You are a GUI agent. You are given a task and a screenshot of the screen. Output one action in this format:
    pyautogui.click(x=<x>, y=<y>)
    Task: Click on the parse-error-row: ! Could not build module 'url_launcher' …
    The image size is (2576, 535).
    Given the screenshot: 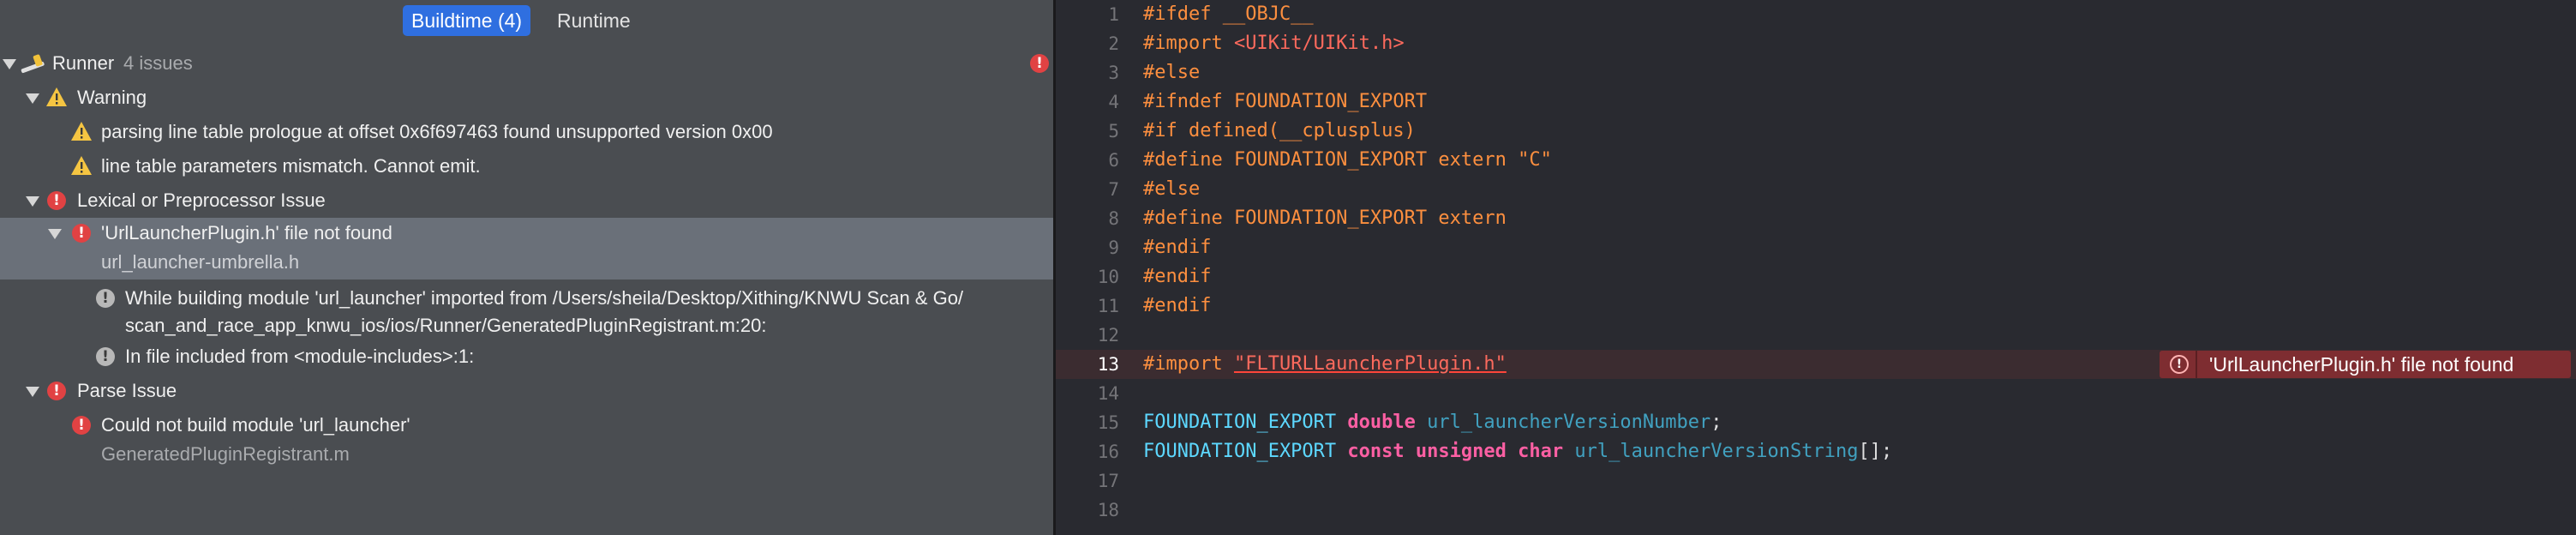 What is the action you would take?
    pyautogui.click(x=526, y=441)
    